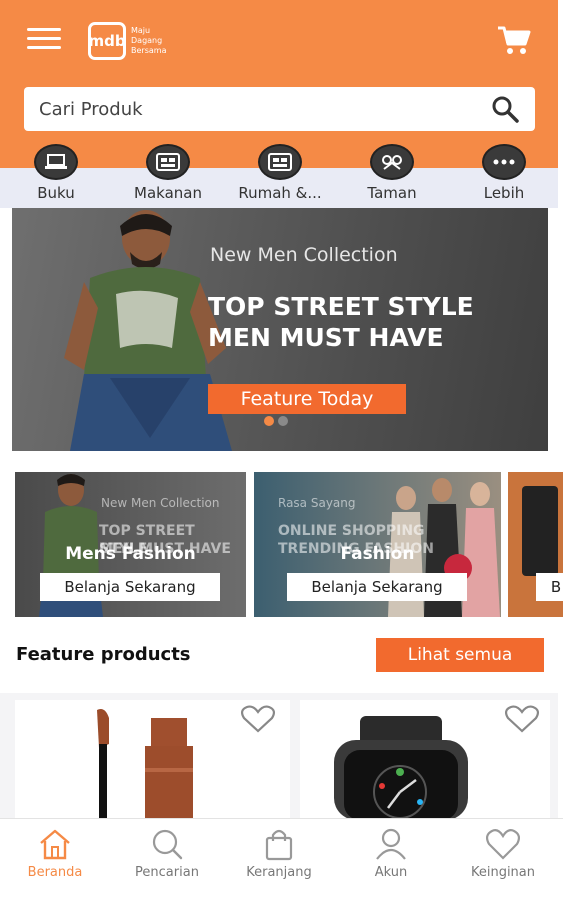 The height and width of the screenshot is (900, 563). Describe the element at coordinates (279, 845) in the screenshot. I see `bag-icon` at that location.